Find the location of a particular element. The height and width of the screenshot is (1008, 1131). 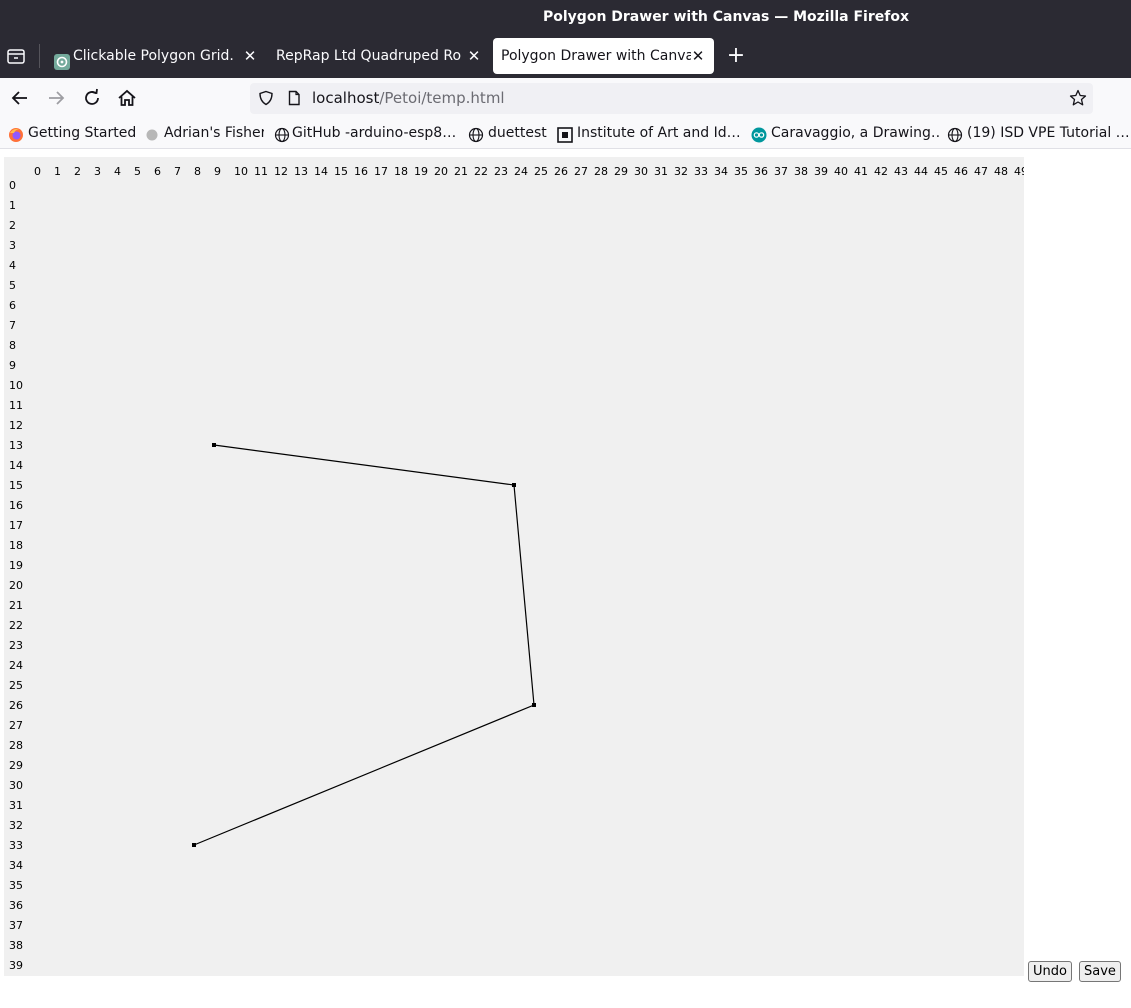

row-label: 12 is located at coordinates (16, 425).